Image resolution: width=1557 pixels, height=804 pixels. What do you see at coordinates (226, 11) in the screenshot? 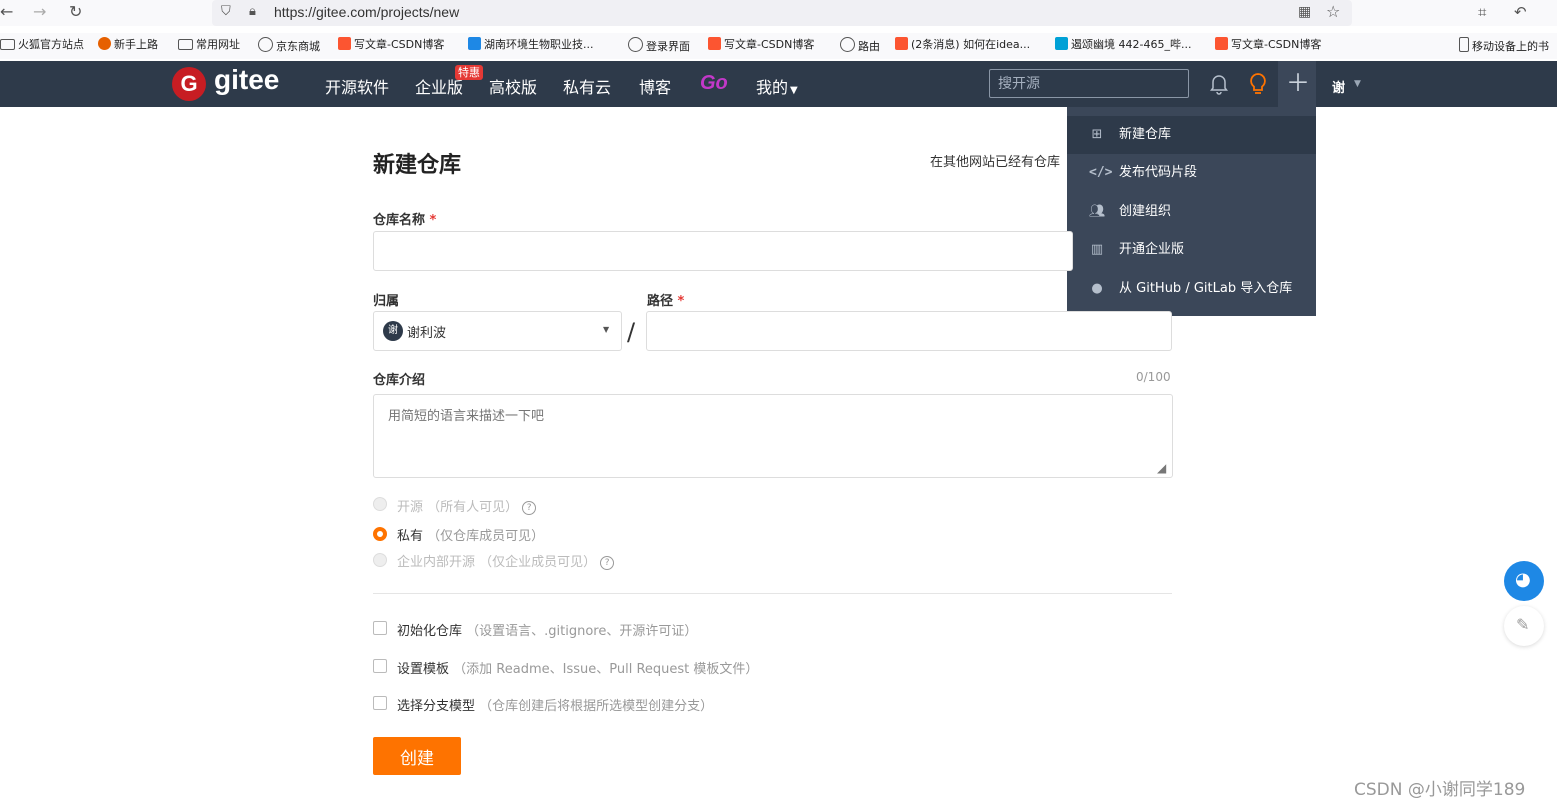
I see `shield-icon: ⛉` at bounding box center [226, 11].